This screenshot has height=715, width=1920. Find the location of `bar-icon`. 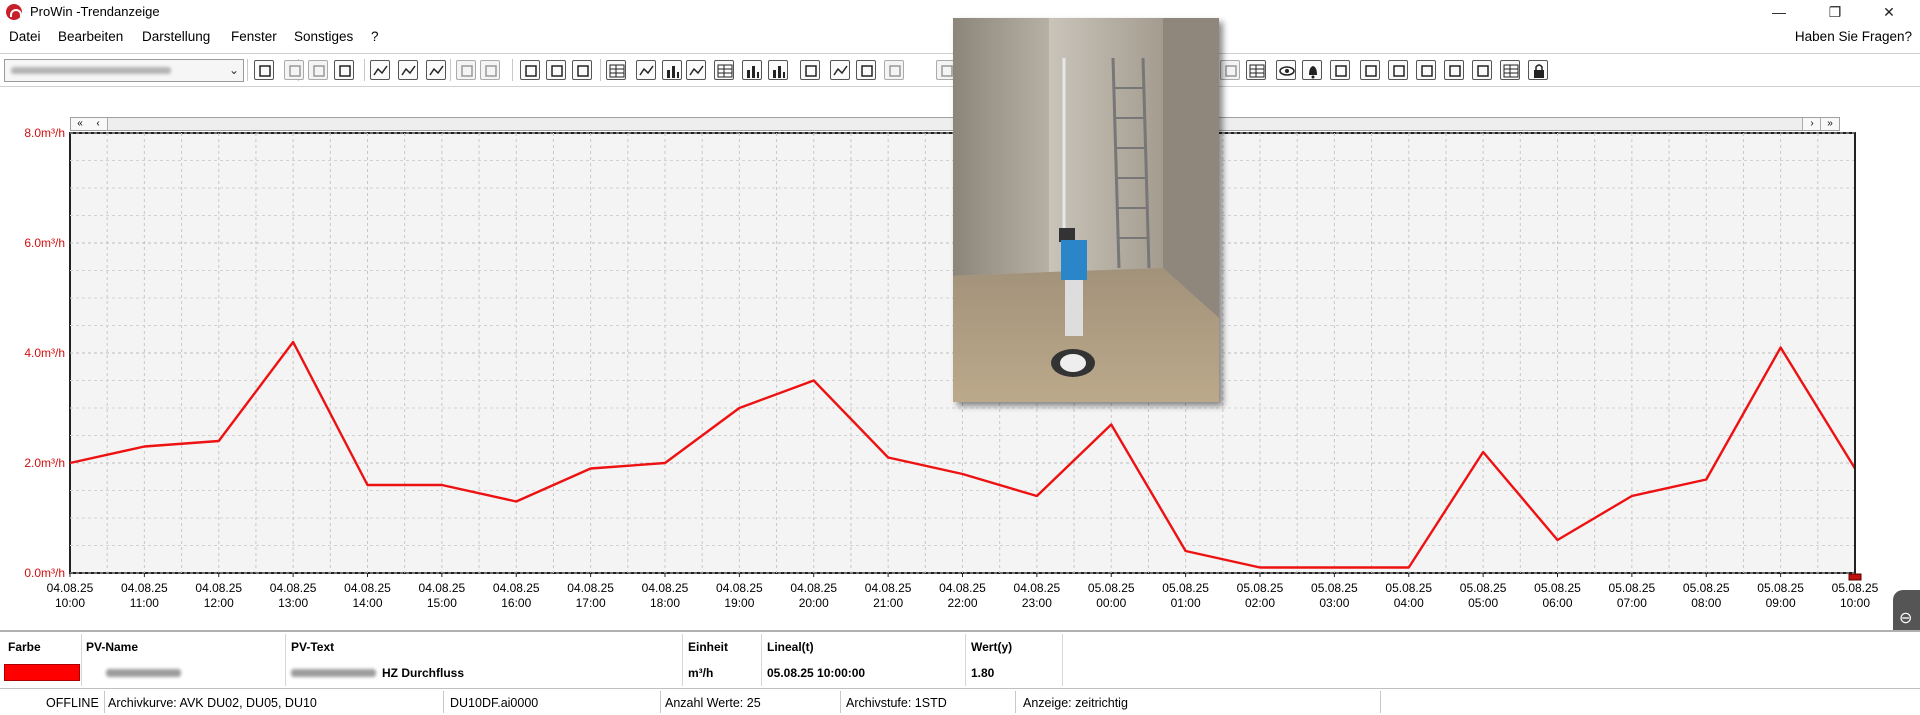

bar-icon is located at coordinates (672, 70).